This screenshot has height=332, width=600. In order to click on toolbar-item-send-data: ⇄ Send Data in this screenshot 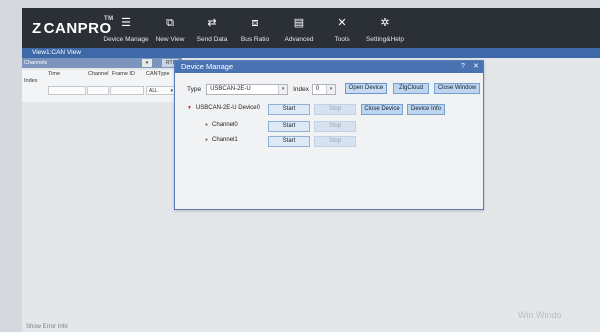, I will do `click(212, 28)`.